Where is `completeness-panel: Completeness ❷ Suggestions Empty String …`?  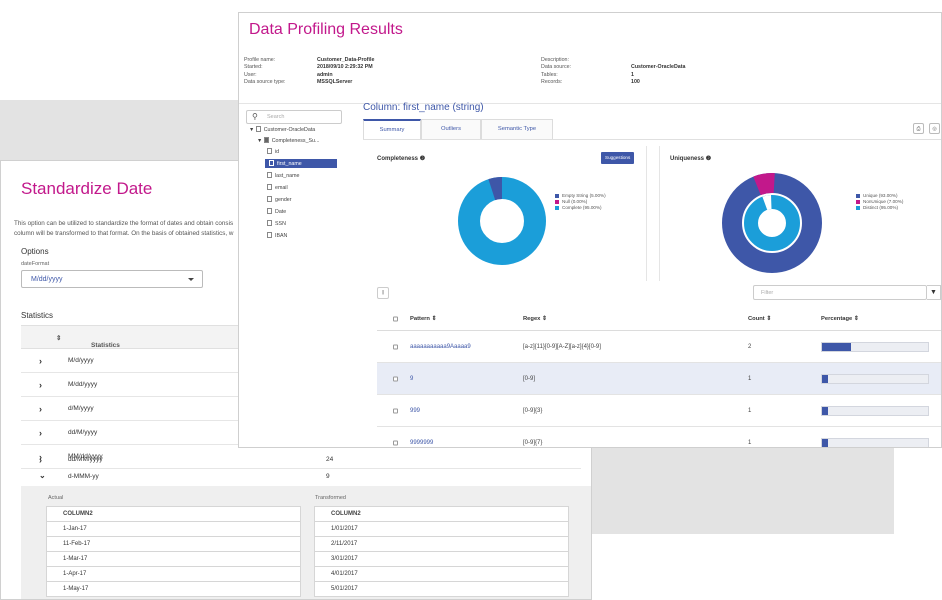 completeness-panel: Completeness ❷ Suggestions Empty String … is located at coordinates (507, 213).